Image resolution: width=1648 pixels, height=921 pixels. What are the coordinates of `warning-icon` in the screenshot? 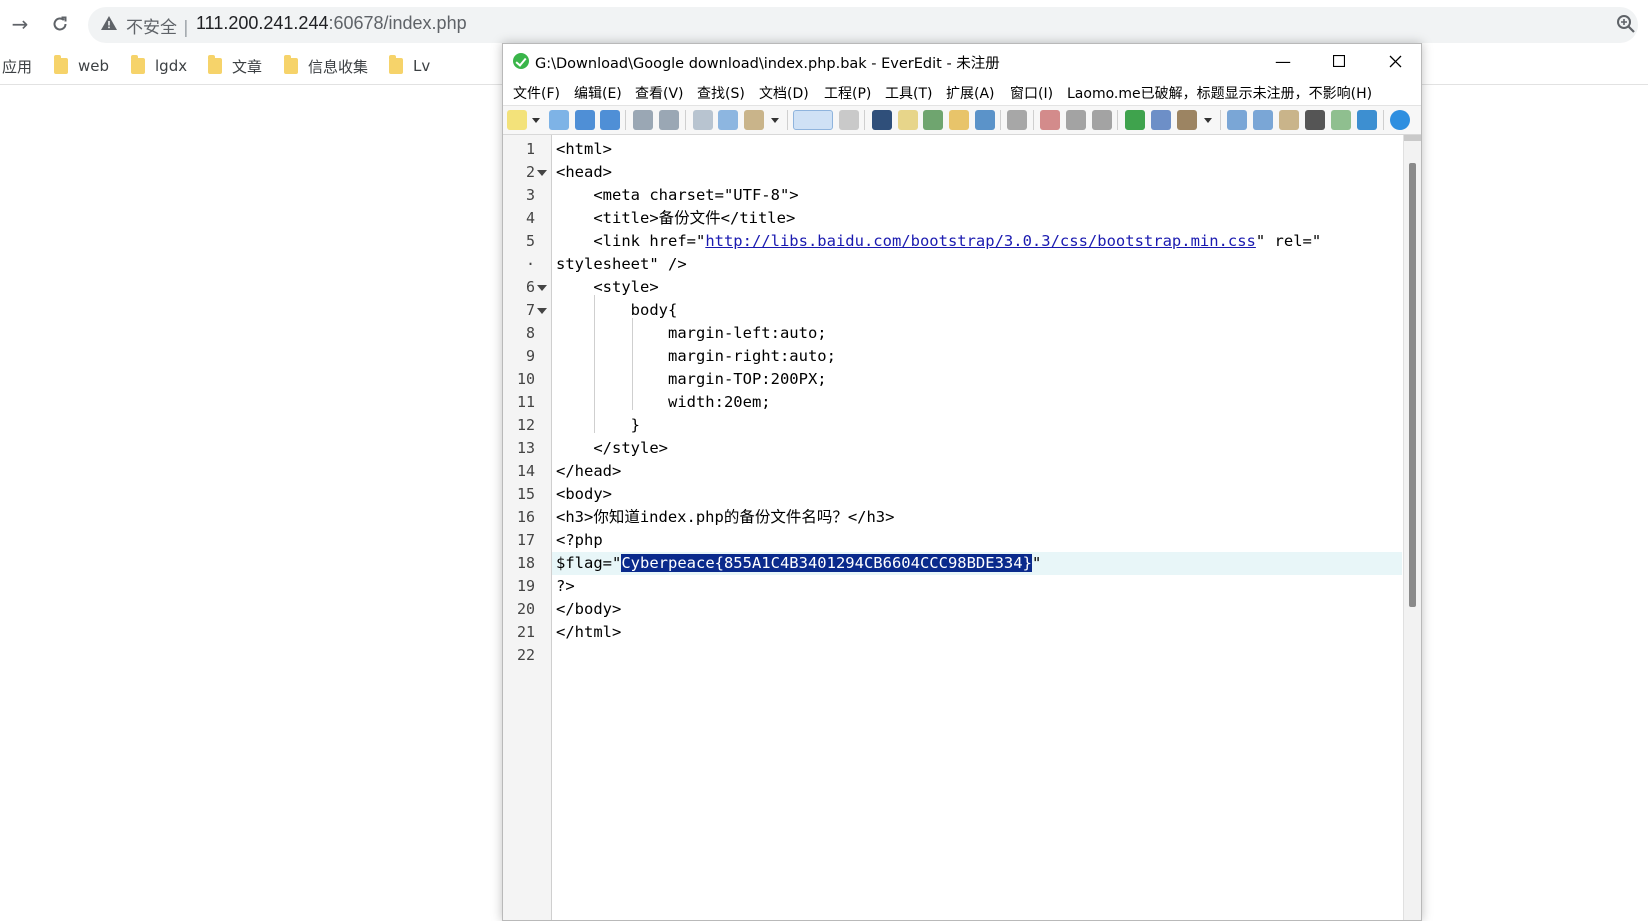 It's located at (109, 23).